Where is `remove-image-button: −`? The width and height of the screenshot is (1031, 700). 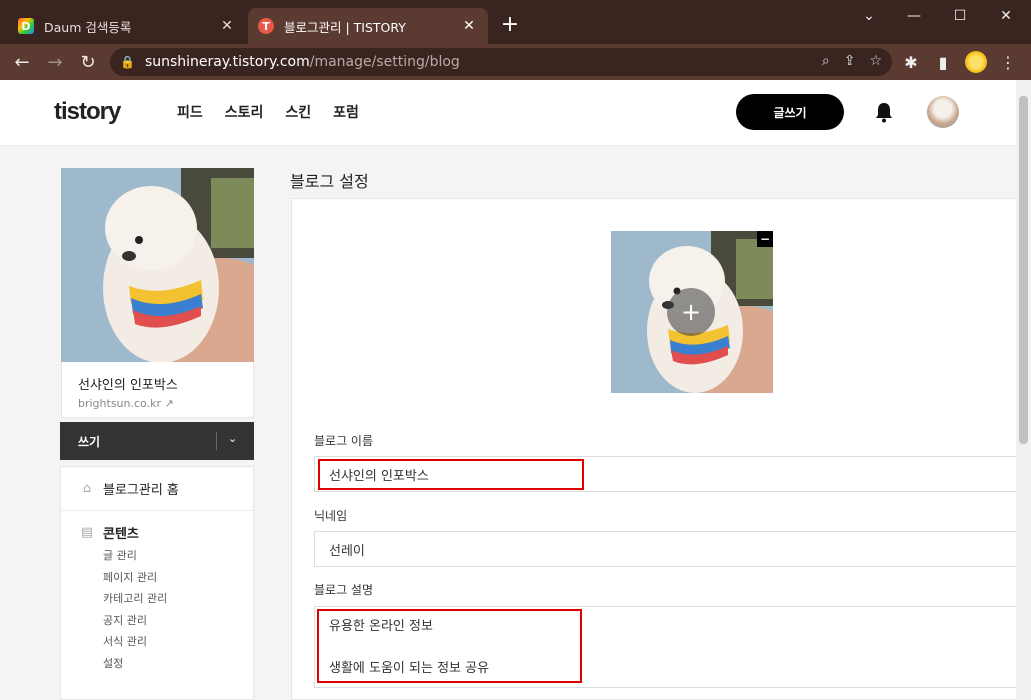
remove-image-button: − is located at coordinates (765, 239).